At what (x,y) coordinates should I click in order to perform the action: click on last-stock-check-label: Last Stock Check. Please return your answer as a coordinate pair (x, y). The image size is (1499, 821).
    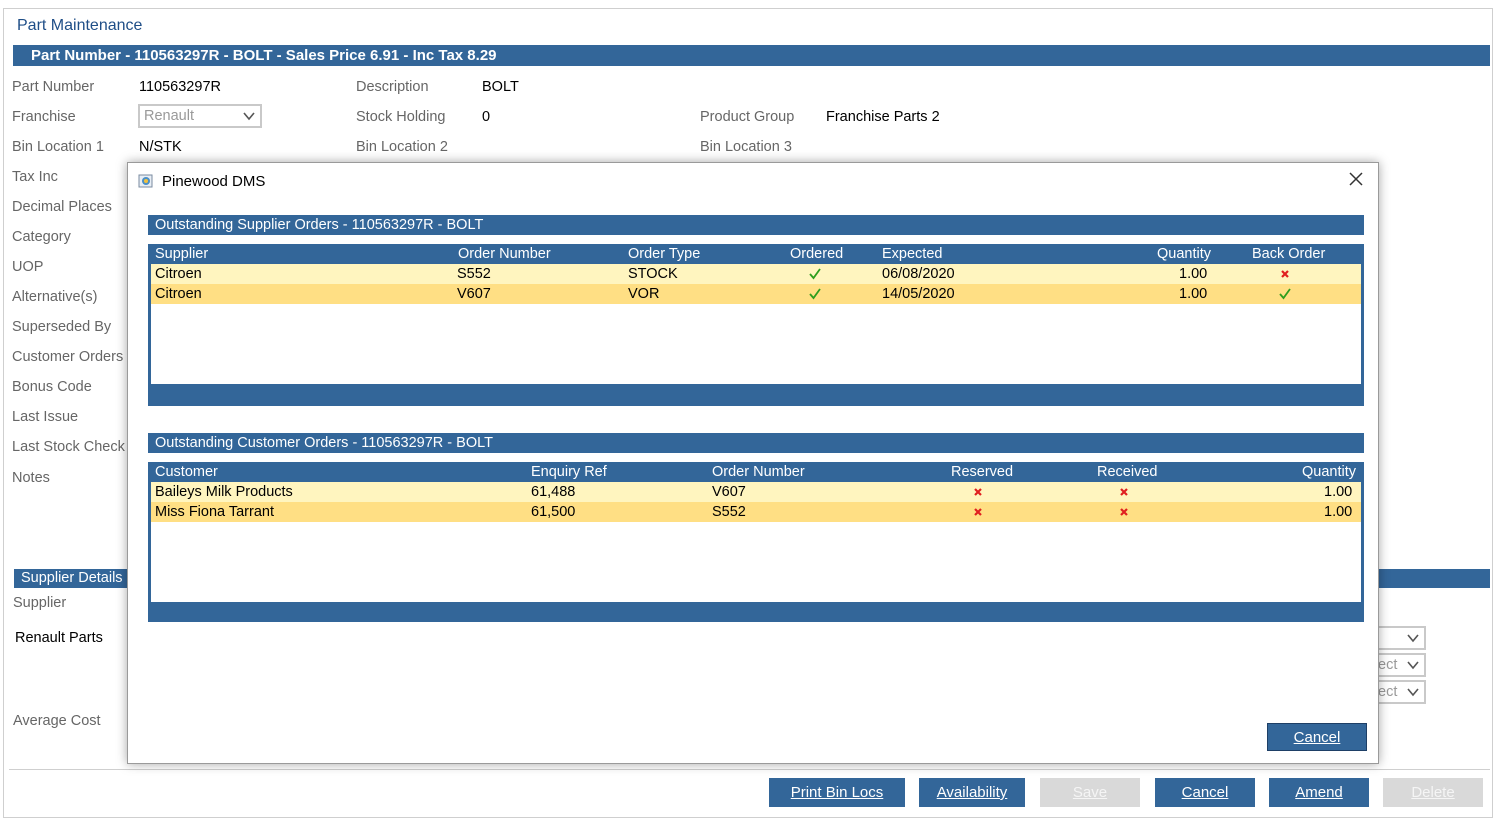
    Looking at the image, I should click on (68, 447).